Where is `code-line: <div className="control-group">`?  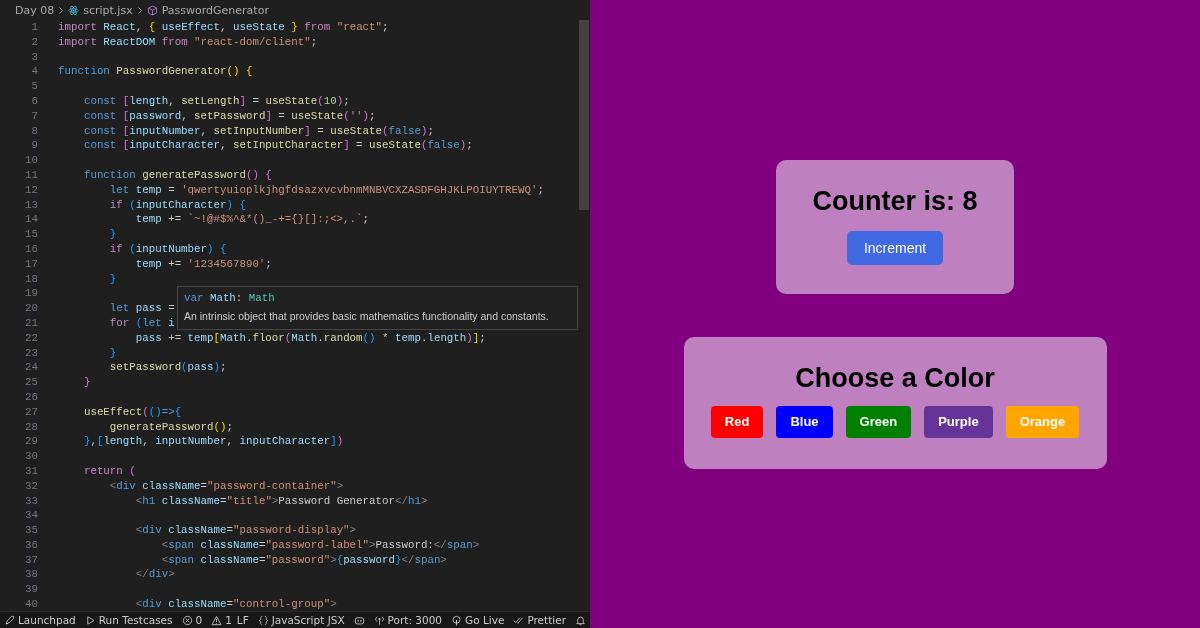 code-line: <div className="control-group"> is located at coordinates (235, 604).